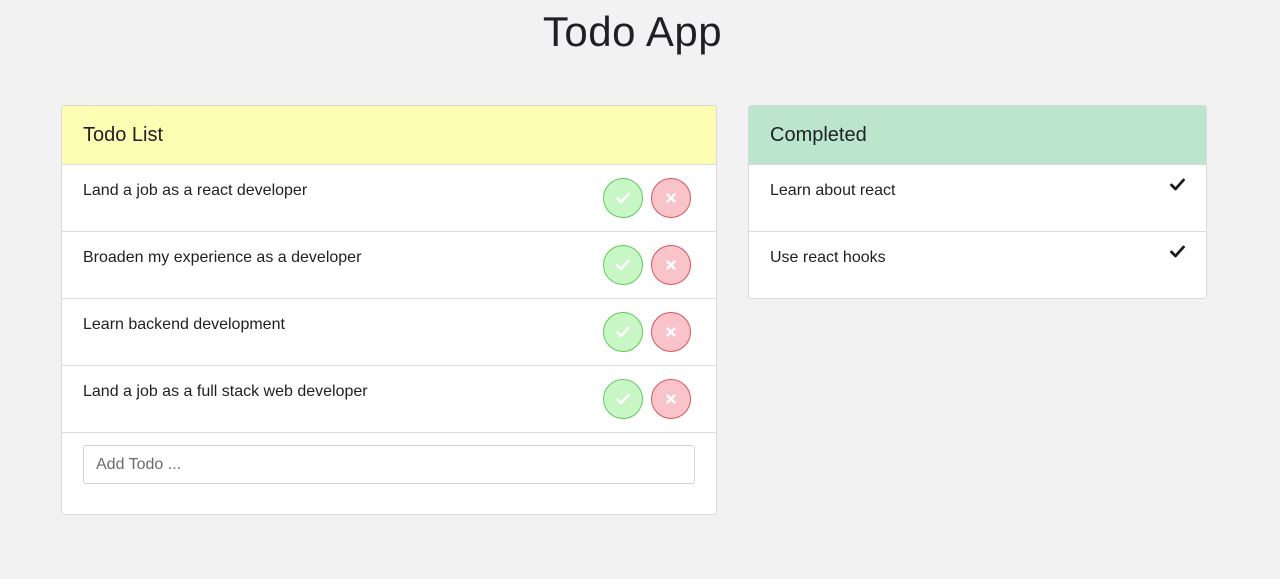  Describe the element at coordinates (389, 198) in the screenshot. I see `todo-item: Land a job as a react developer` at that location.